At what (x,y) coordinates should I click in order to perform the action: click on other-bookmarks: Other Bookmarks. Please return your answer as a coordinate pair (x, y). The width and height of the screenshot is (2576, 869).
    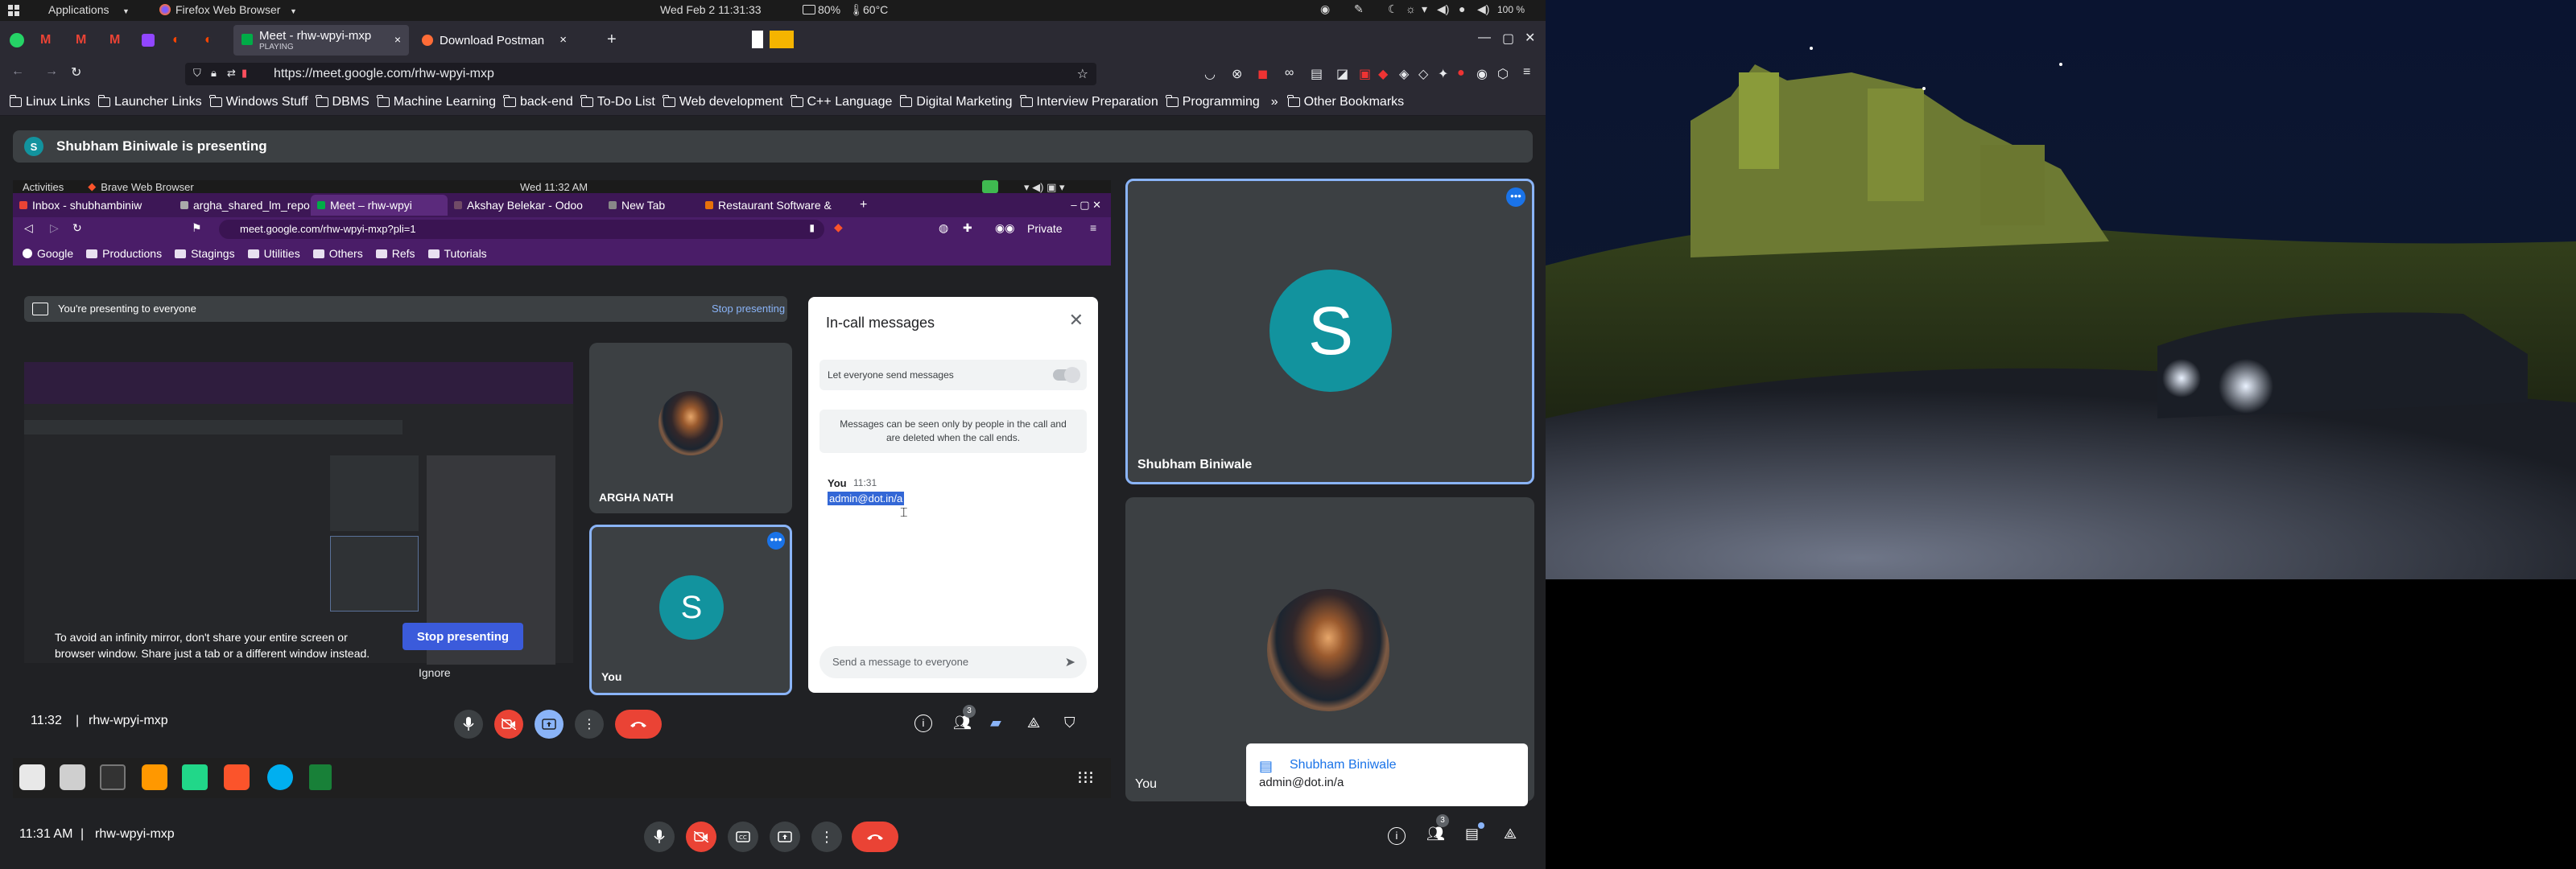
    Looking at the image, I should click on (1345, 101).